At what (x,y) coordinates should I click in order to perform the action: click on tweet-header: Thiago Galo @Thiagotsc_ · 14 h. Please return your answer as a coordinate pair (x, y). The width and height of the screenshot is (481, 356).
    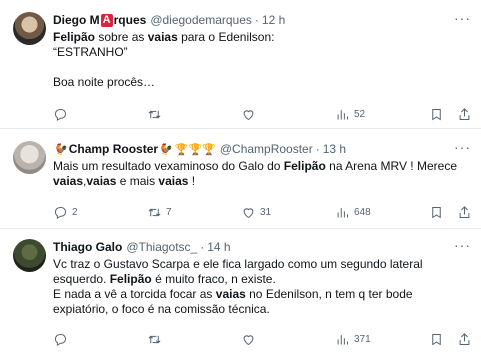
    Looking at the image, I should click on (262, 247).